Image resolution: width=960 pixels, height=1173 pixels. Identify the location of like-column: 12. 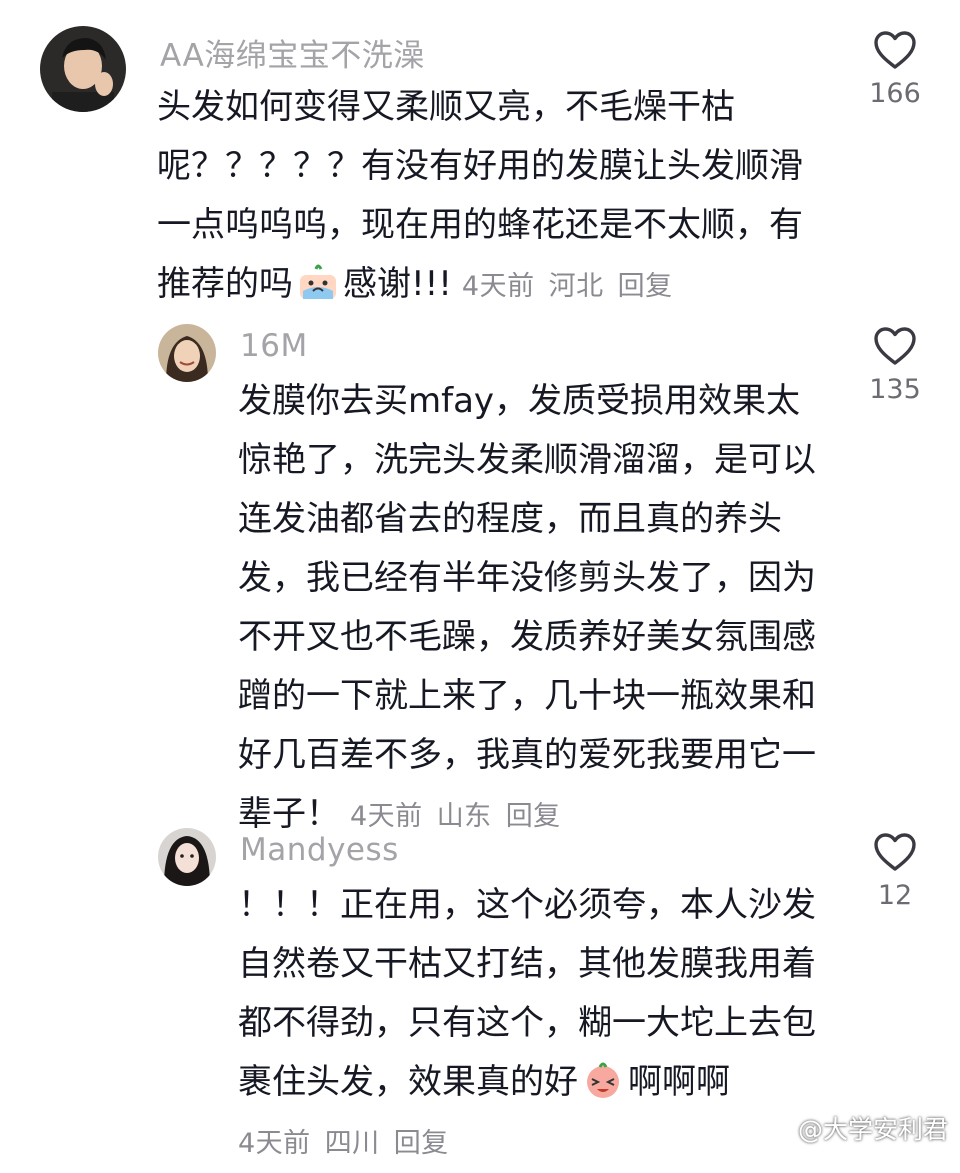
(895, 871).